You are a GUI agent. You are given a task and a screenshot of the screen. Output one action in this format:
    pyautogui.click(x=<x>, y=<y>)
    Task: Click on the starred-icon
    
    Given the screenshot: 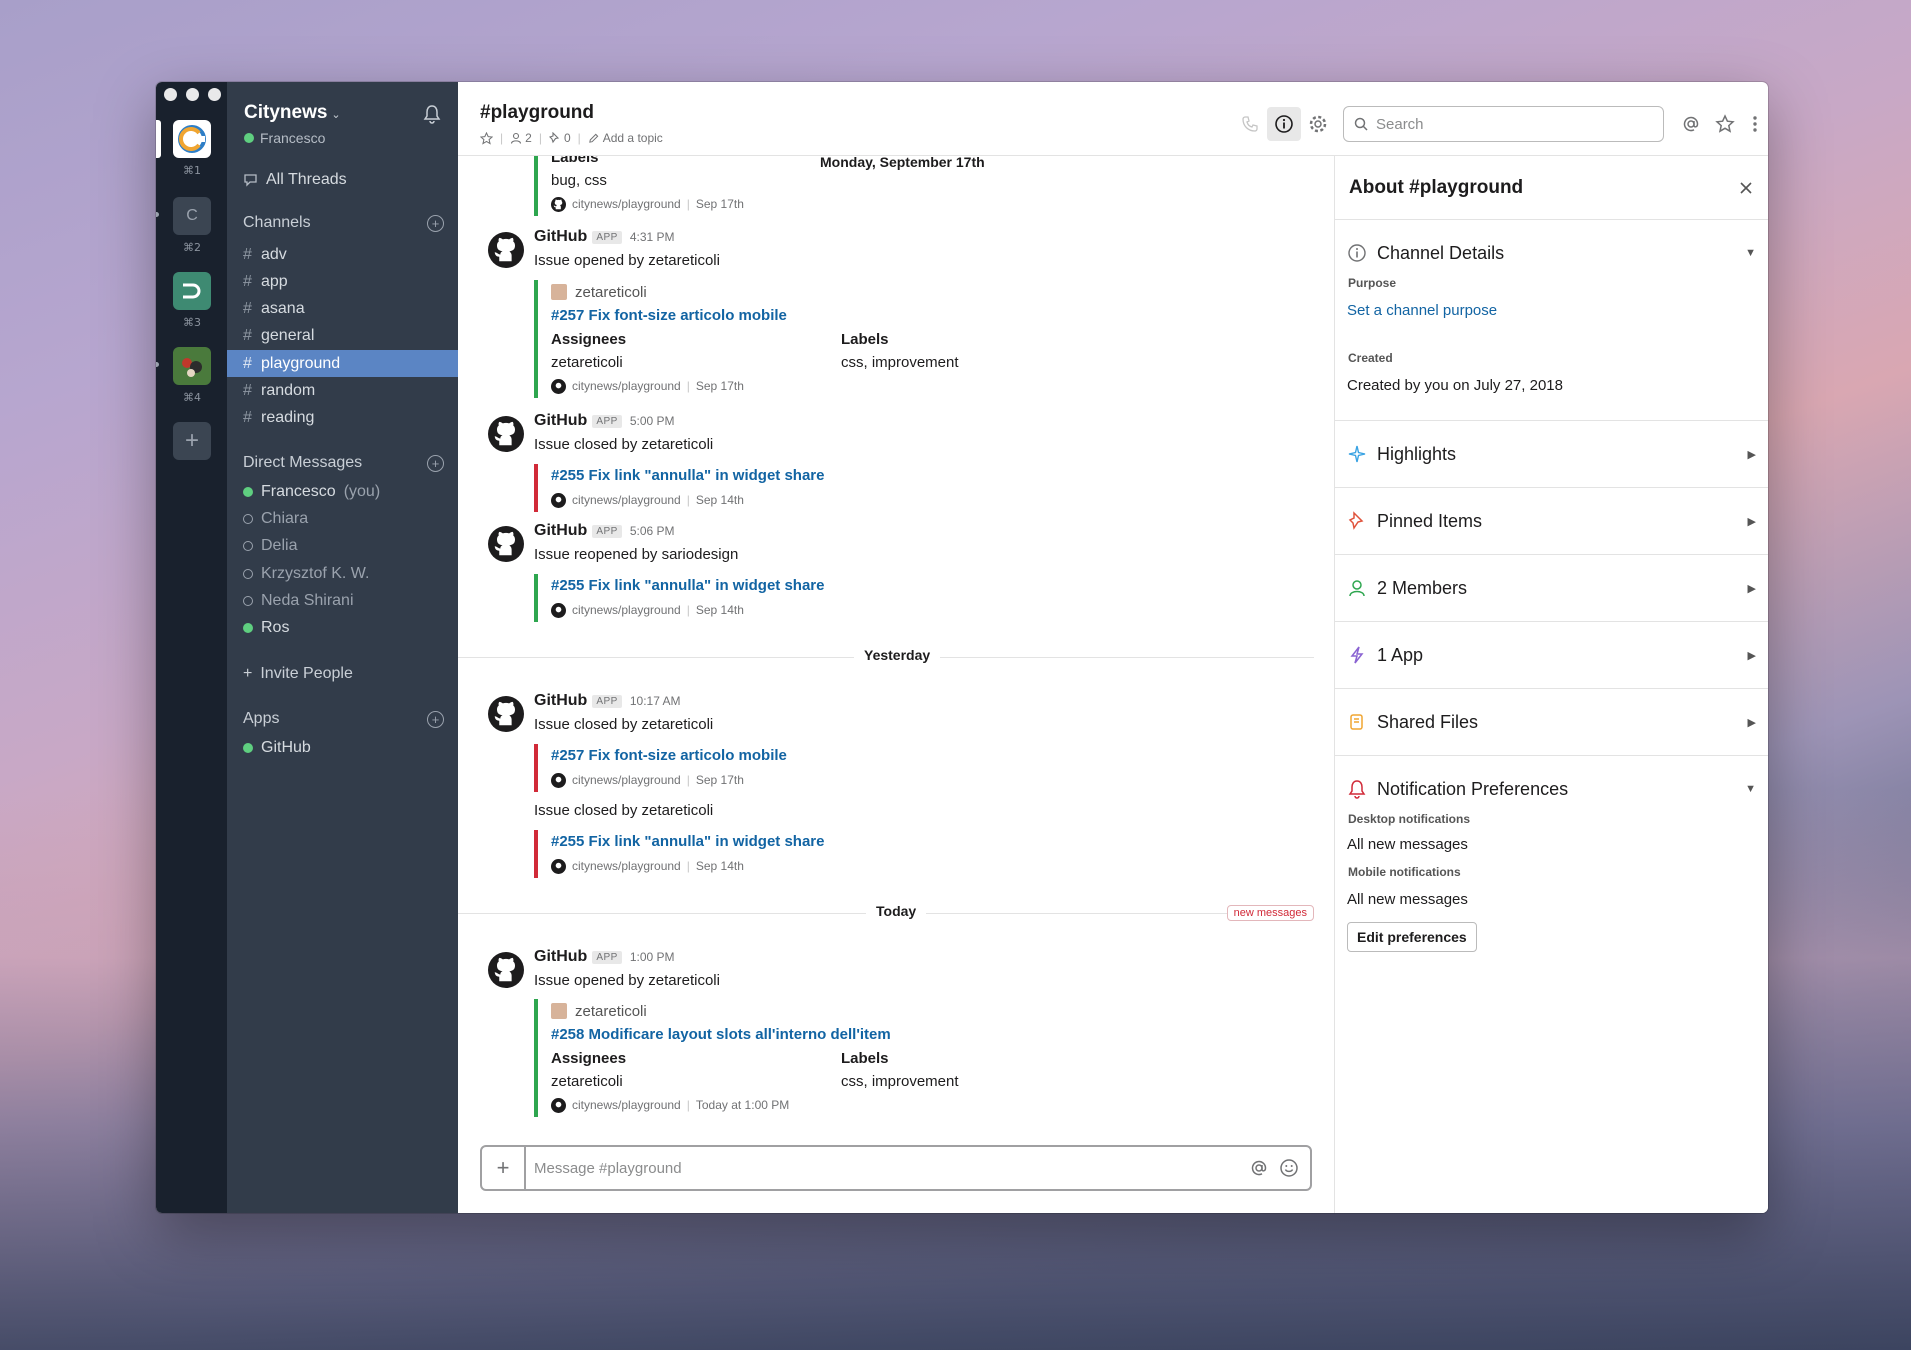 What is the action you would take?
    pyautogui.click(x=1725, y=124)
    